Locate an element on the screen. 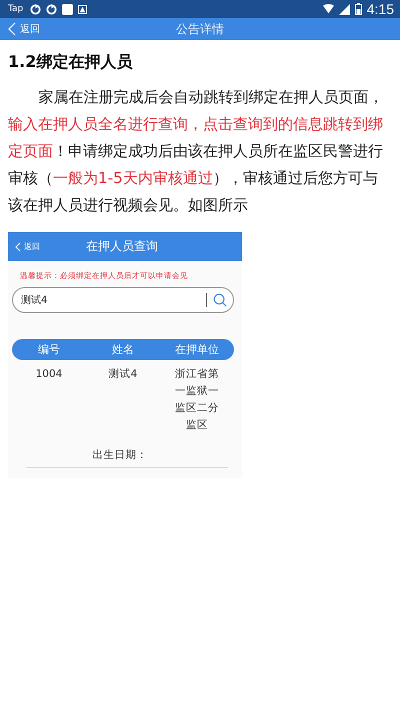  page-title: 在押人员查询 is located at coordinates (122, 246).